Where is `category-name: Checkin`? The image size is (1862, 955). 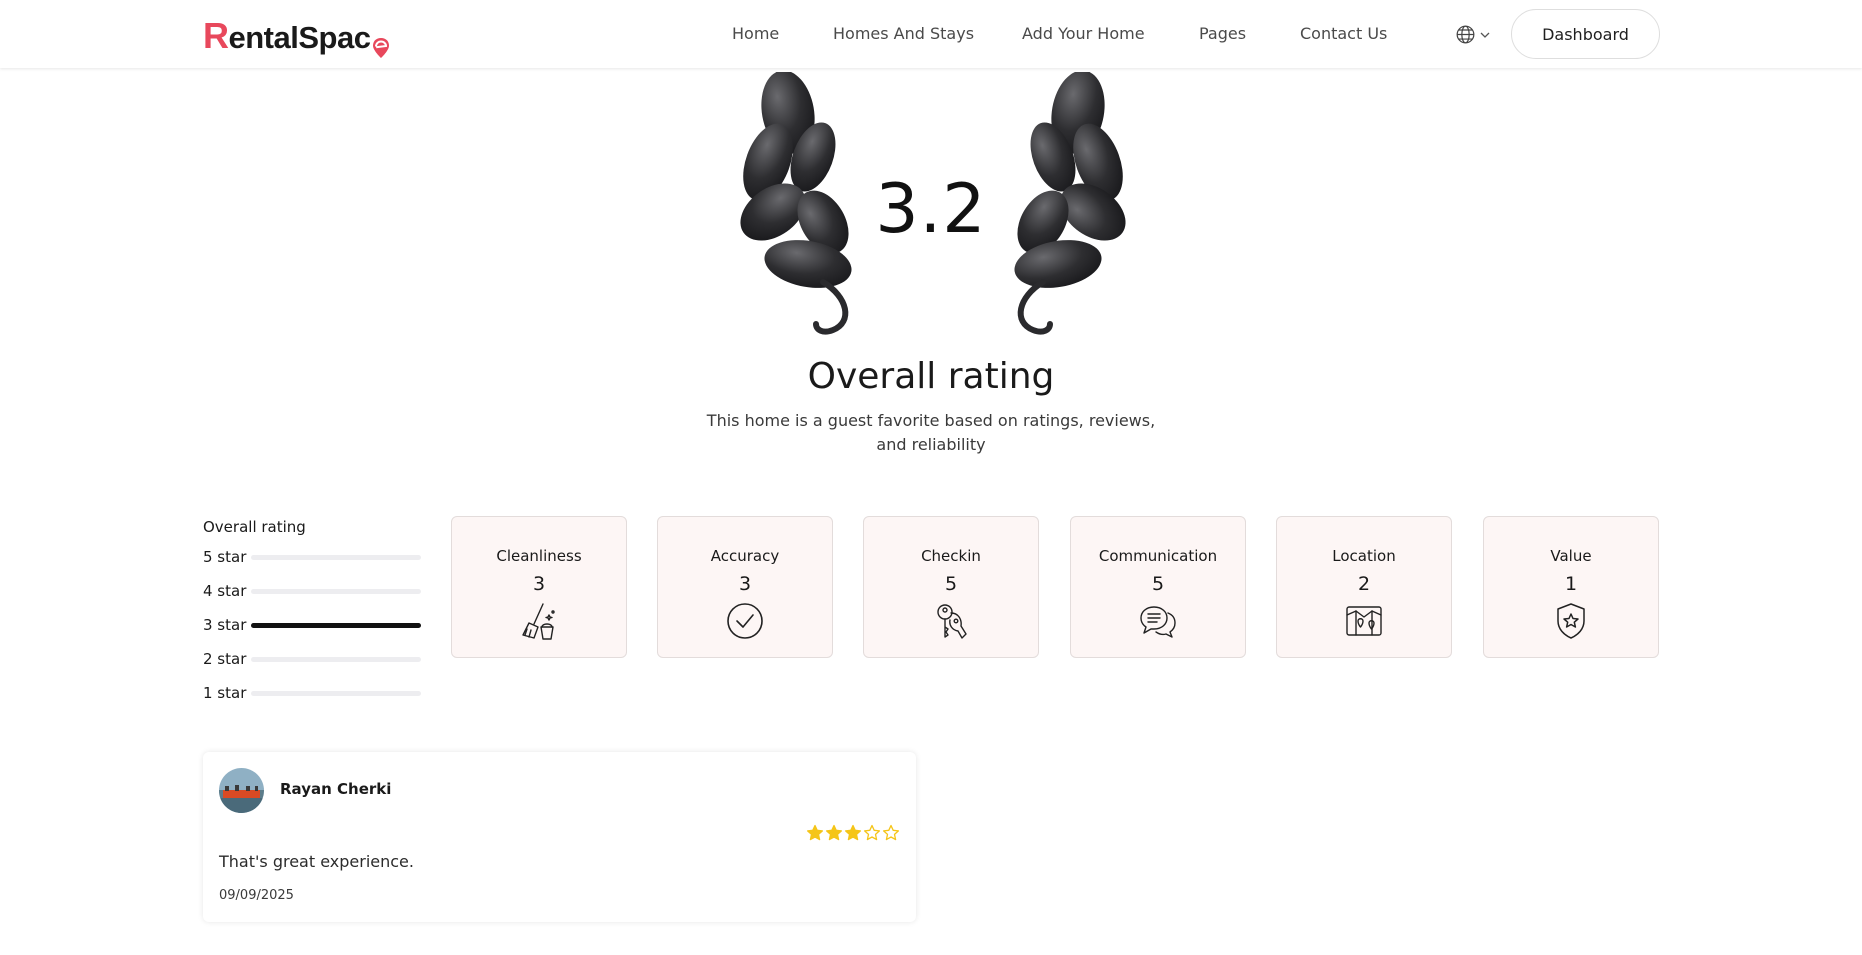 category-name: Checkin is located at coordinates (951, 556).